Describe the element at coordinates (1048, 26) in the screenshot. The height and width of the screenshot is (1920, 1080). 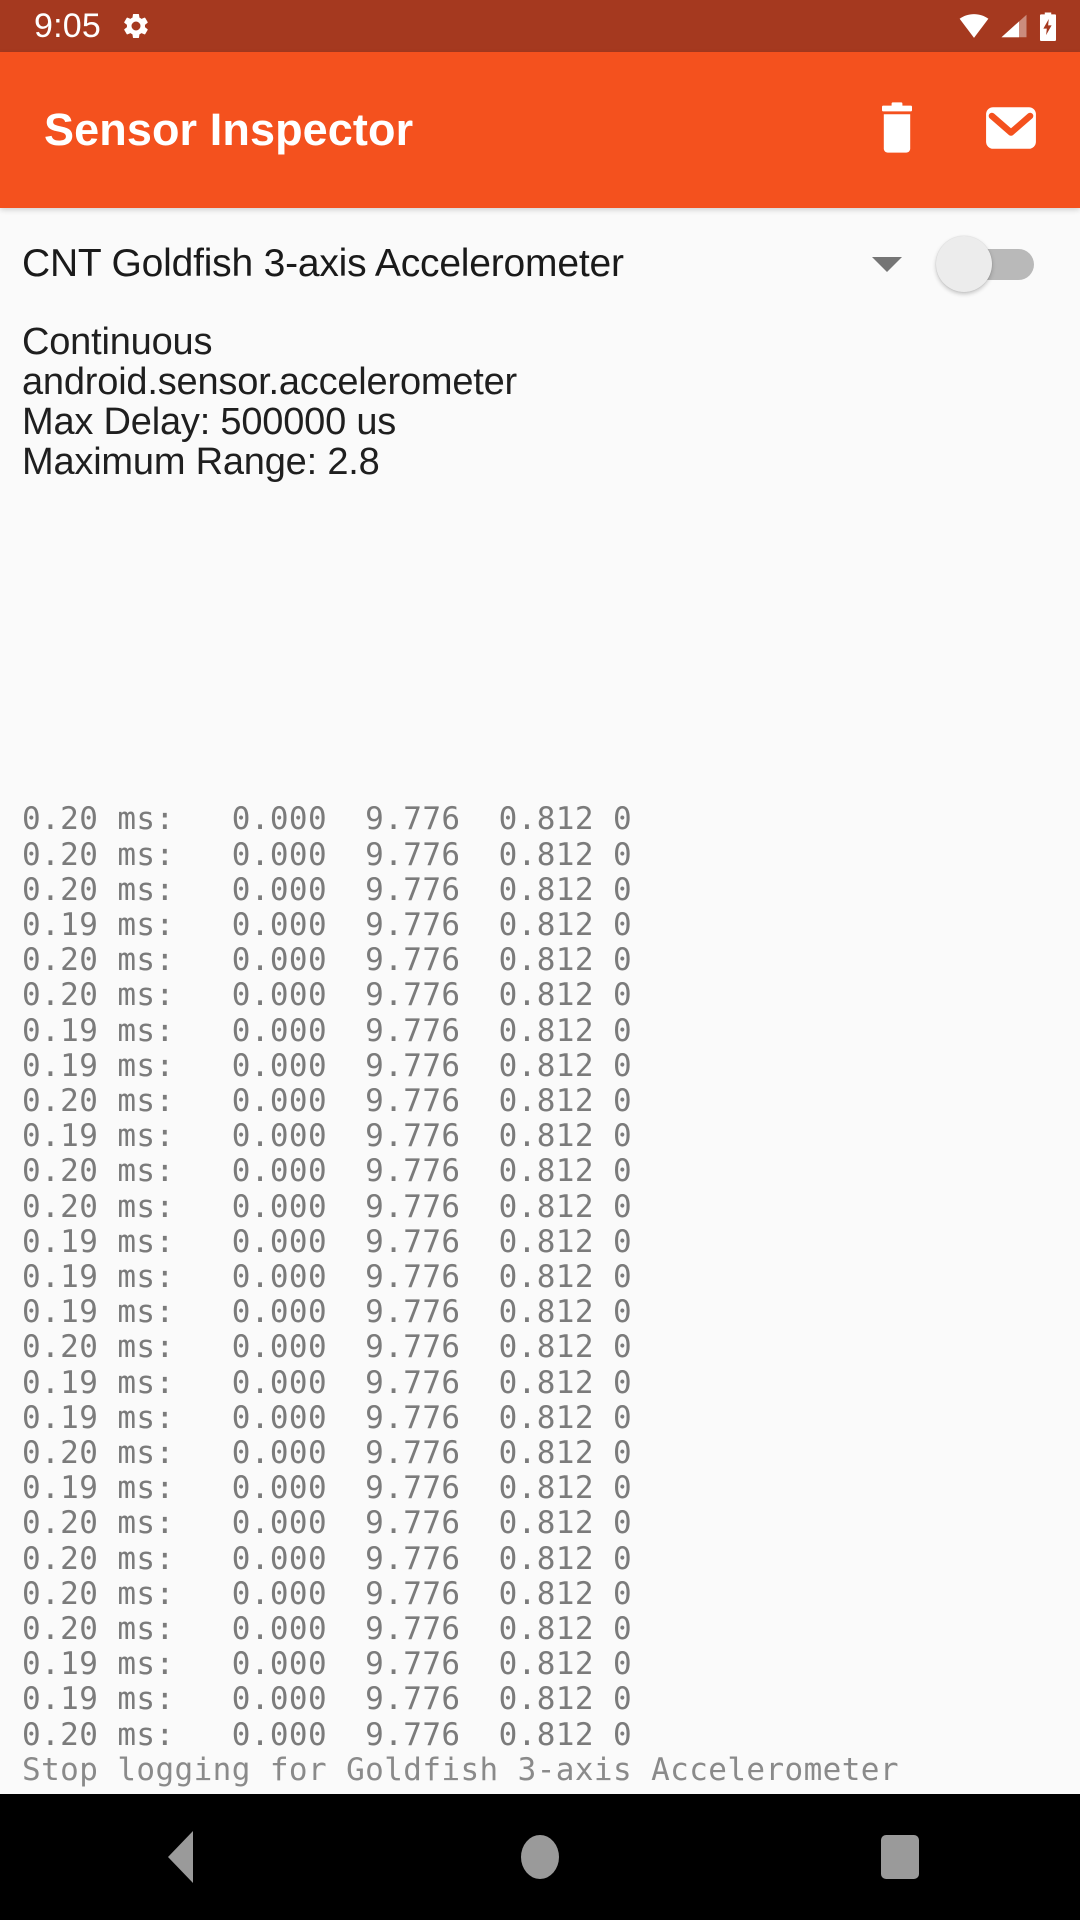
I see `battery-charging-icon` at that location.